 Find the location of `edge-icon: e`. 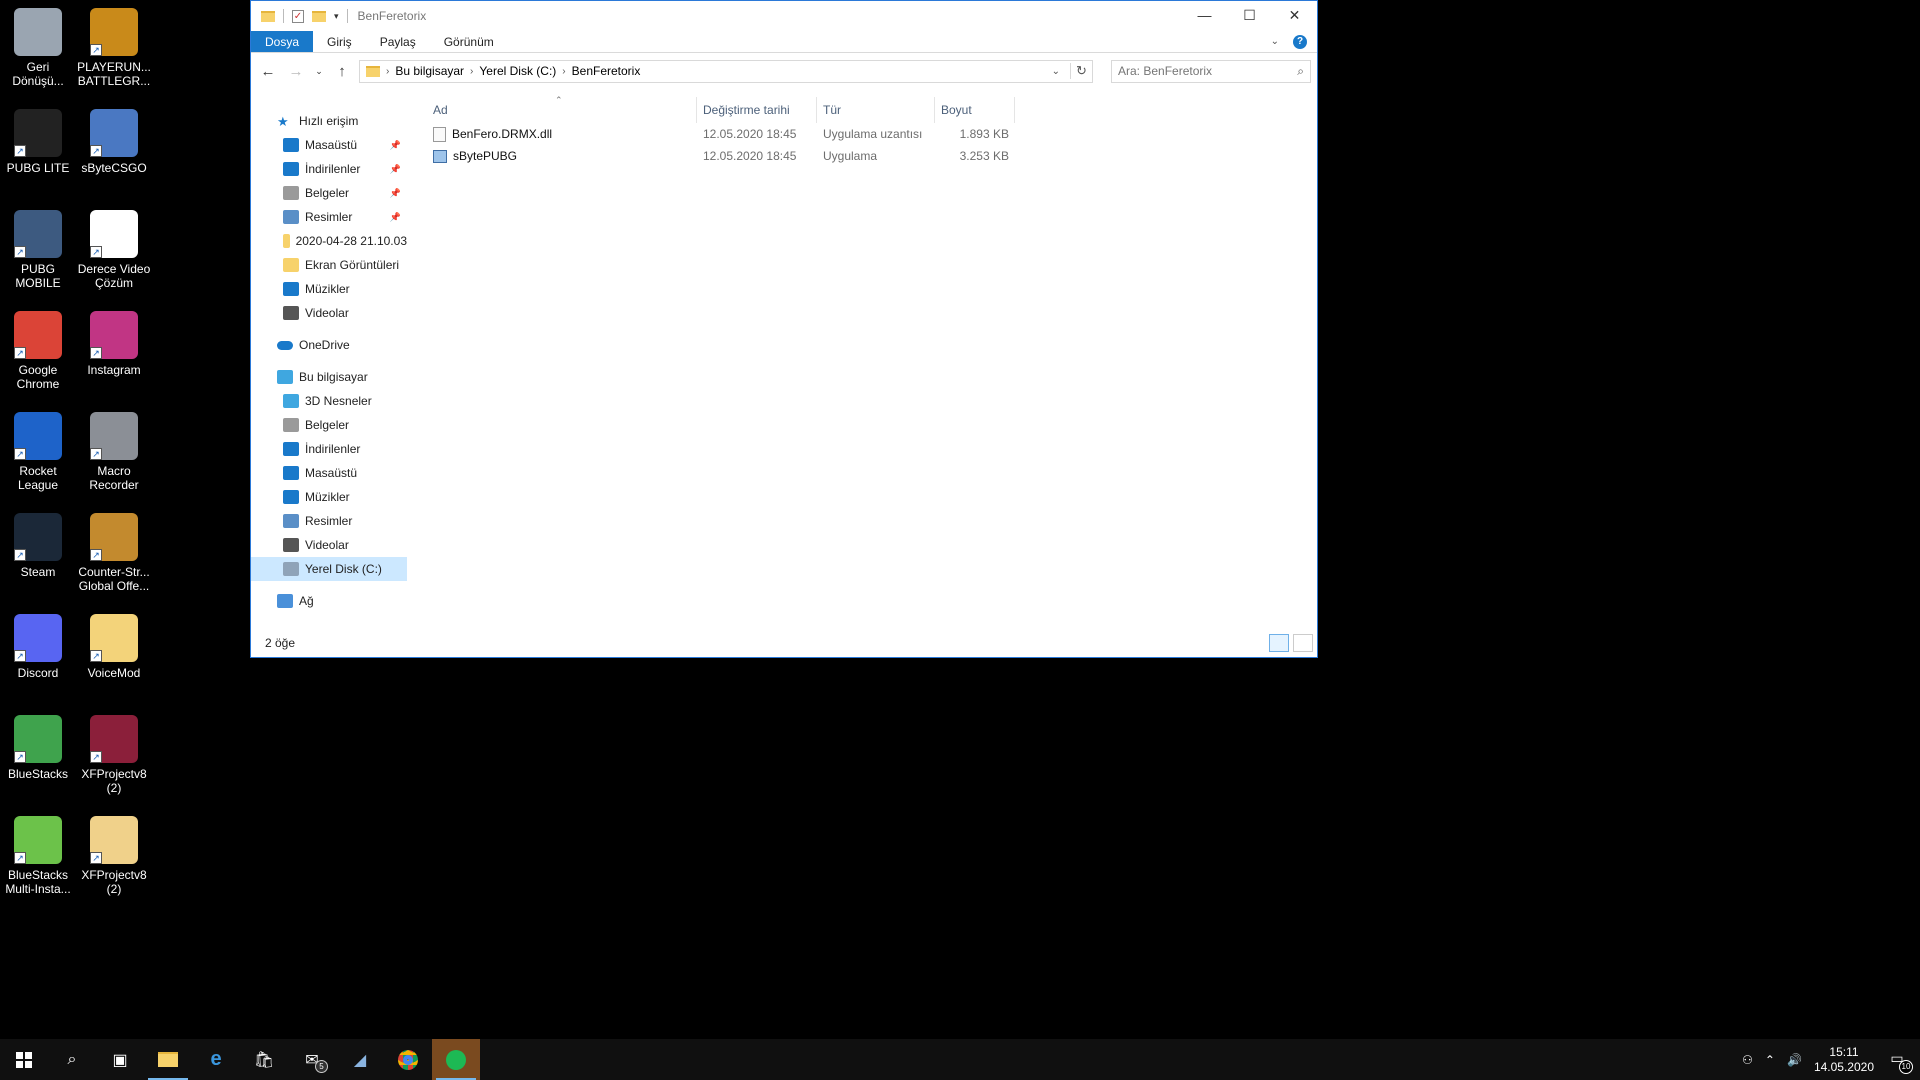

edge-icon: e is located at coordinates (216, 1059).